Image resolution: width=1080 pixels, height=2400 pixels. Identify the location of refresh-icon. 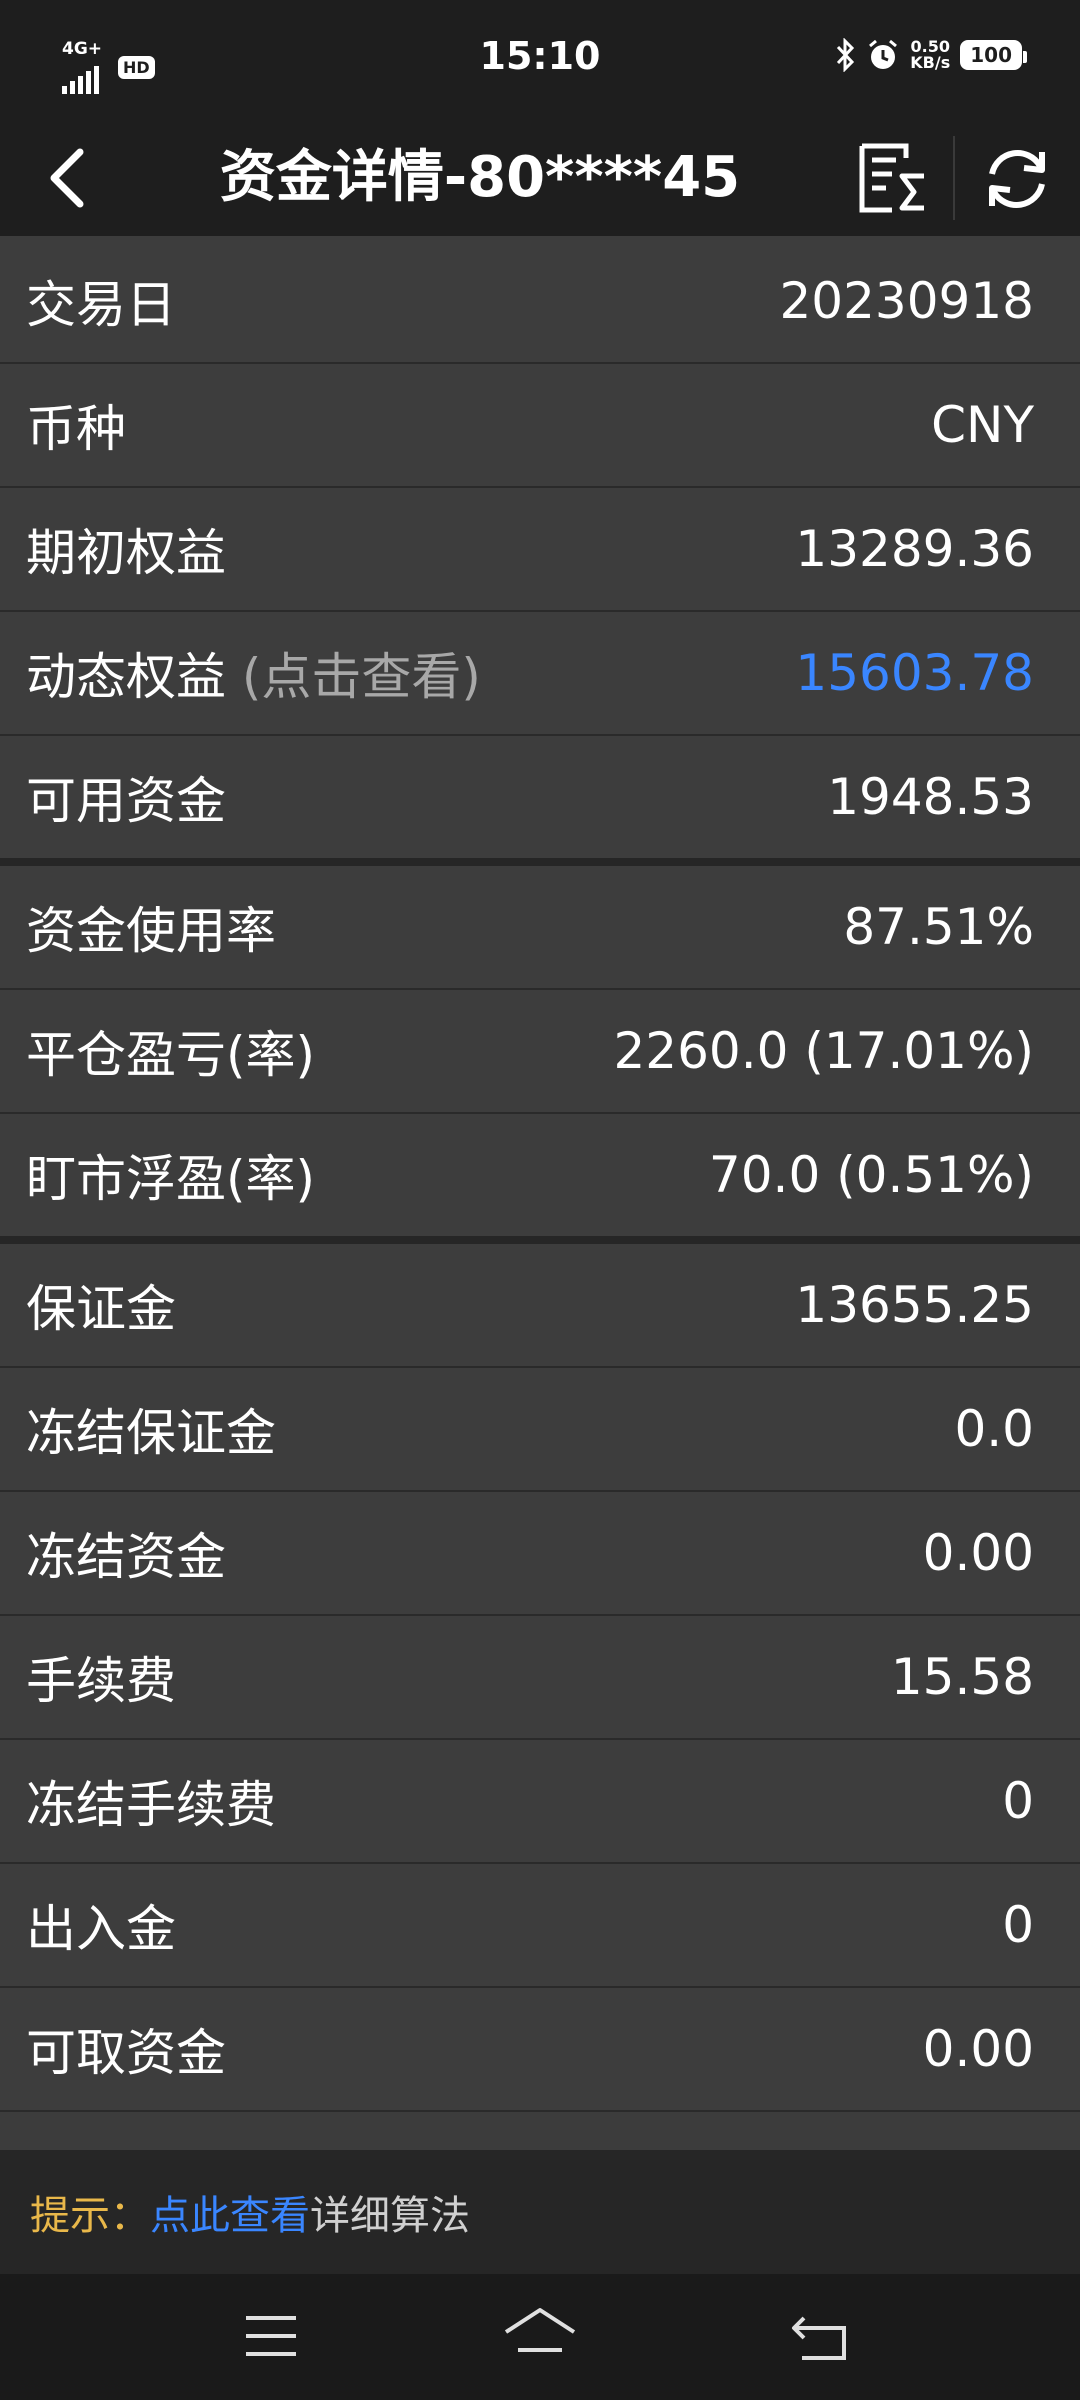
(1017, 179).